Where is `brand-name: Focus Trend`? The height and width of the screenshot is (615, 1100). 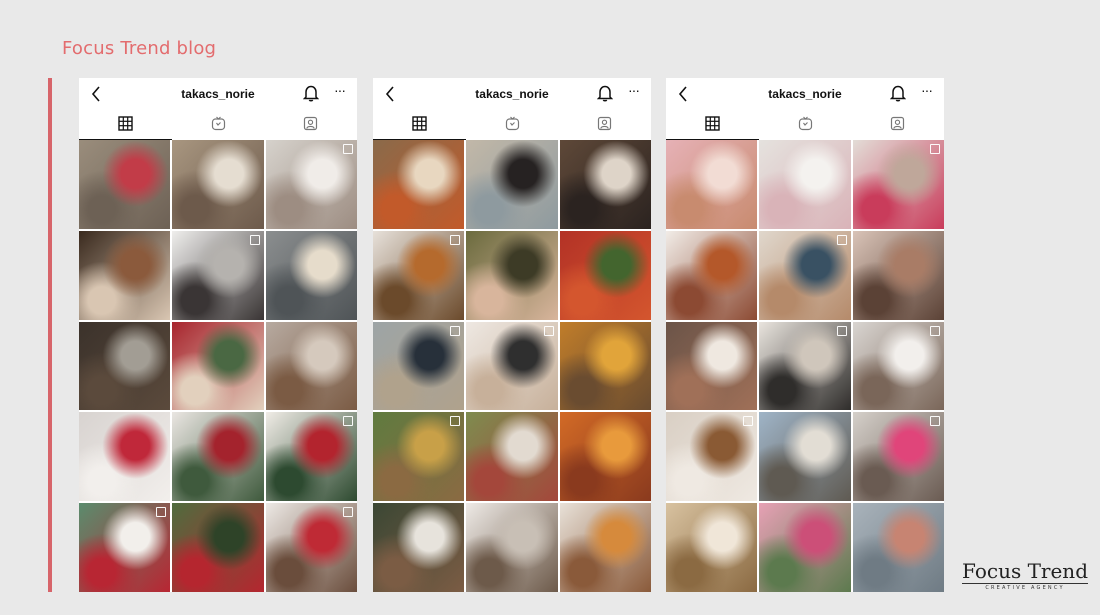 brand-name: Focus Trend is located at coordinates (1025, 571).